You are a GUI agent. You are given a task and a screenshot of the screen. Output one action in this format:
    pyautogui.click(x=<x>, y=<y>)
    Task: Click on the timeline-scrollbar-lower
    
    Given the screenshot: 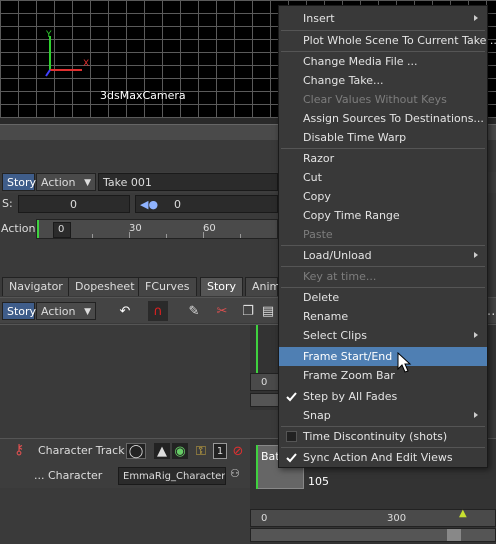 What is the action you would take?
    pyautogui.click(x=373, y=535)
    